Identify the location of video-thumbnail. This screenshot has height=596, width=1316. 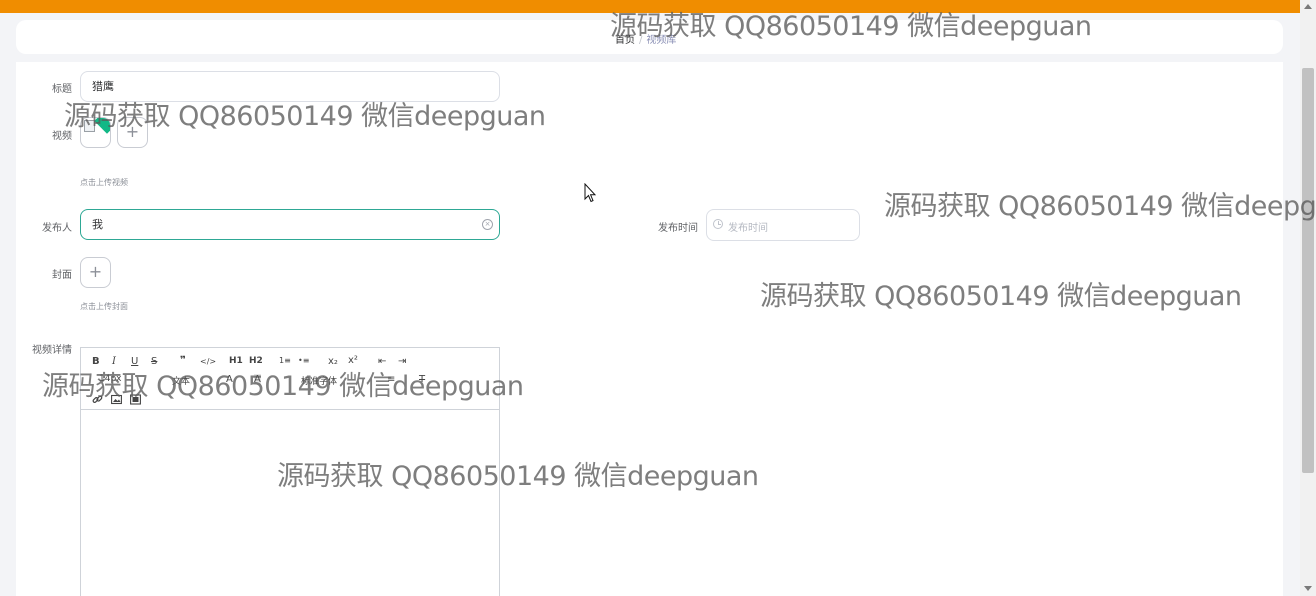
(95, 132).